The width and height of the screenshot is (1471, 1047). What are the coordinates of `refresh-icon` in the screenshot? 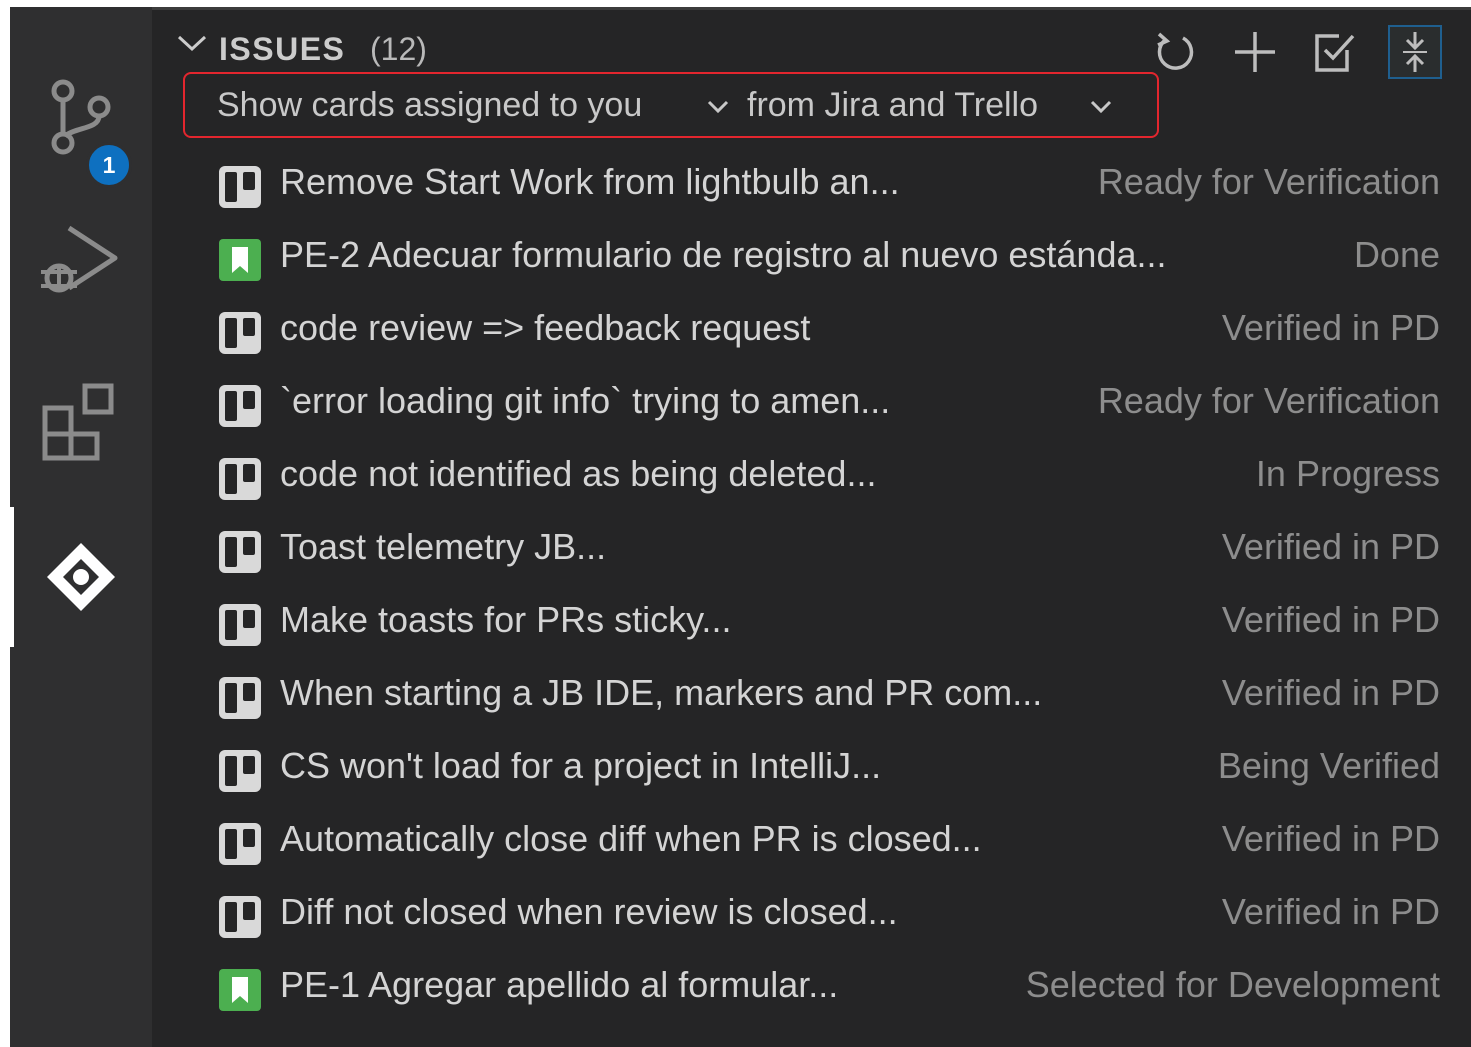 It's located at (1175, 51).